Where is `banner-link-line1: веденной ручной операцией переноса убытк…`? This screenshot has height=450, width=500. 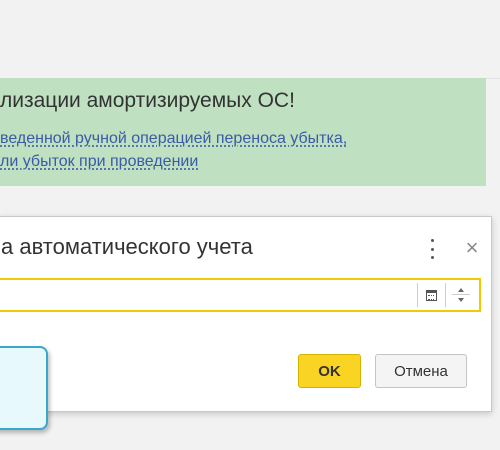
banner-link-line1: веденной ручной операцией переноса убытк… is located at coordinates (173, 139).